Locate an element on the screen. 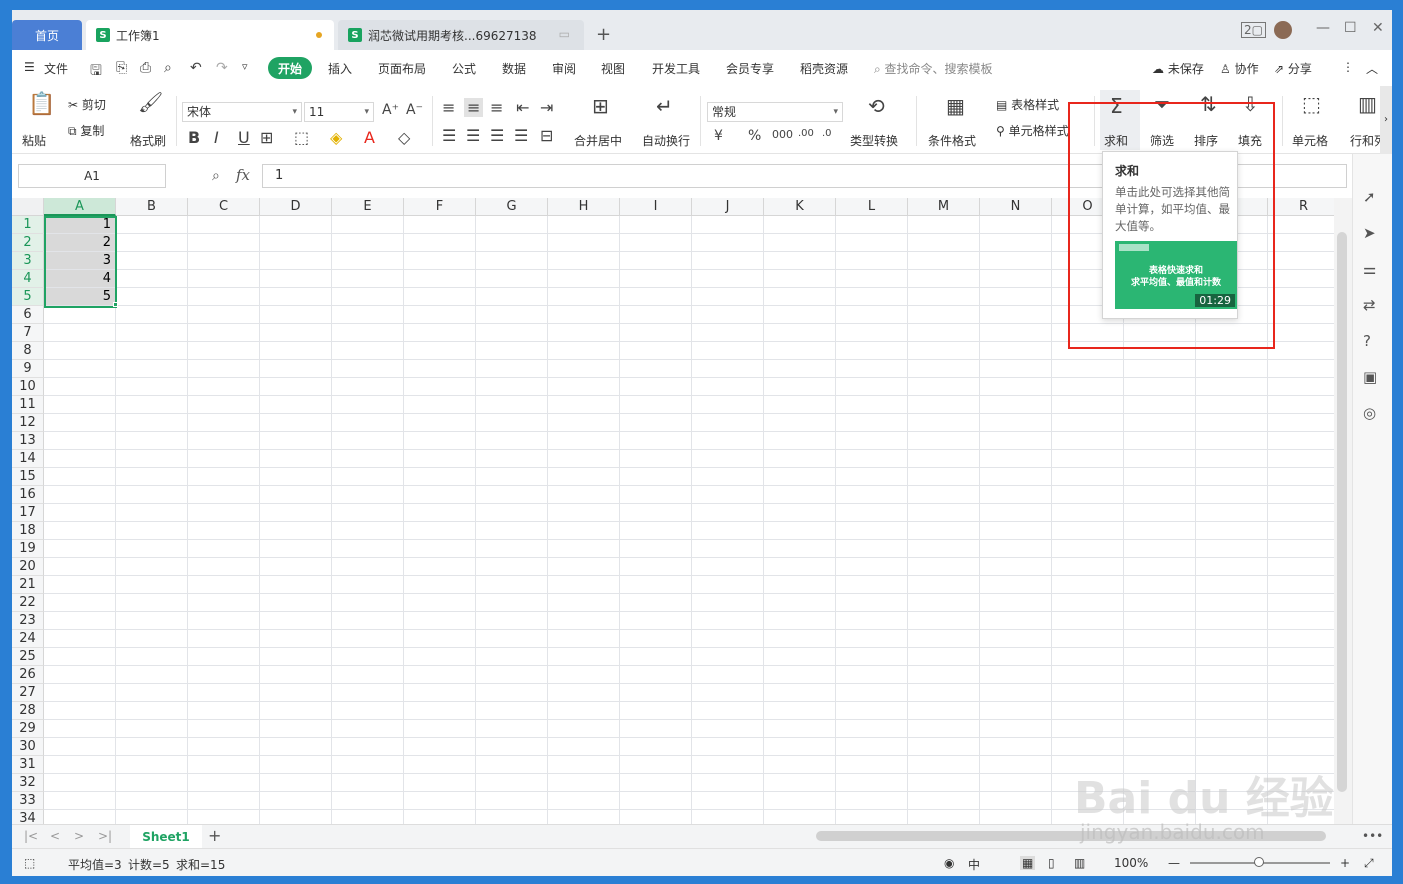  row-header-31: 31 is located at coordinates (28, 765).